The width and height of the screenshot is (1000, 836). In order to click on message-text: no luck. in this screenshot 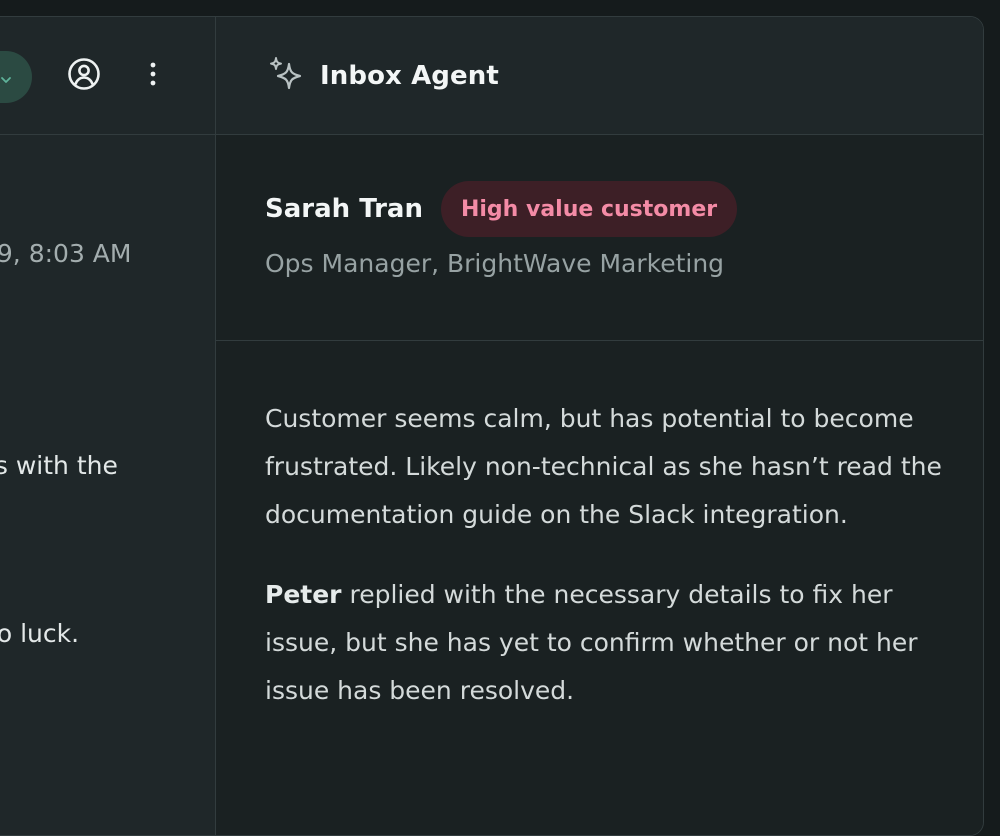, I will do `click(40, 633)`.